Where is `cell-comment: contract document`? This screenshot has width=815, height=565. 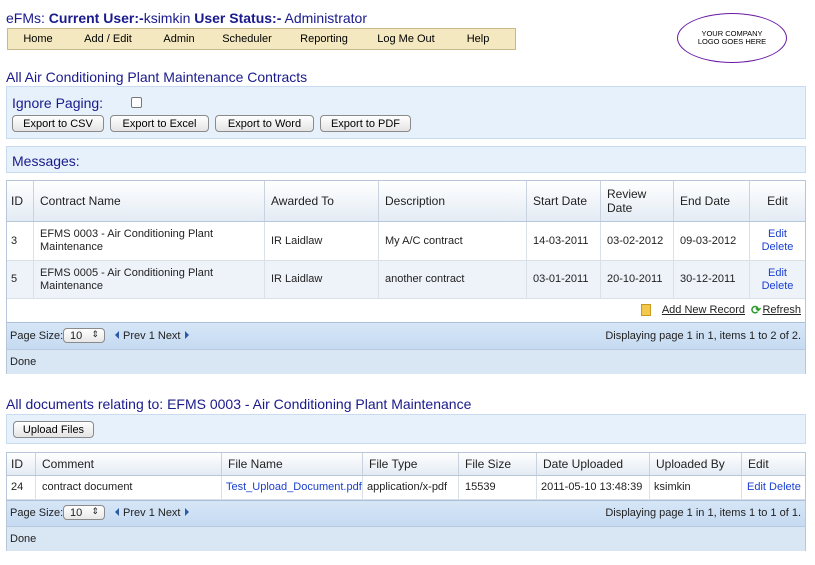 cell-comment: contract document is located at coordinates (128, 487).